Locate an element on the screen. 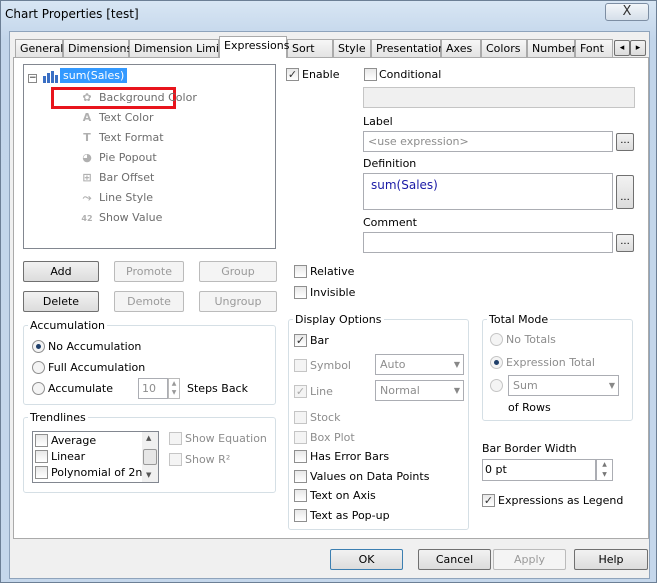 This screenshot has height=583, width=657. enable-checkbox: ✓ is located at coordinates (292, 74).